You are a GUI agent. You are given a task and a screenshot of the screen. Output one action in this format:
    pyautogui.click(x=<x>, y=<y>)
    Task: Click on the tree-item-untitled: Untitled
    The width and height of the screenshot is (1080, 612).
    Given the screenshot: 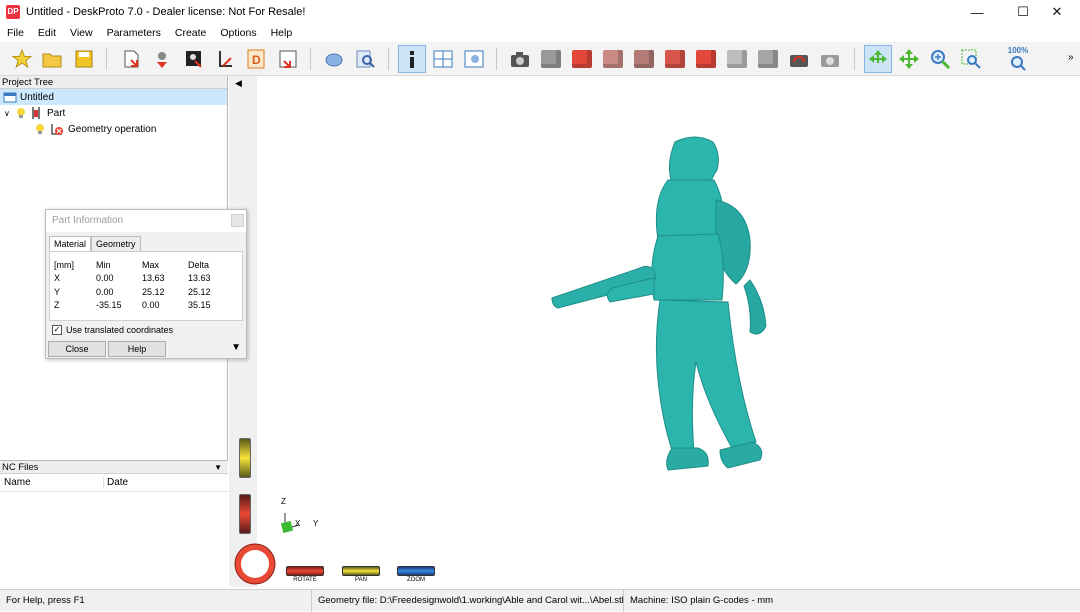 What is the action you would take?
    pyautogui.click(x=113, y=97)
    